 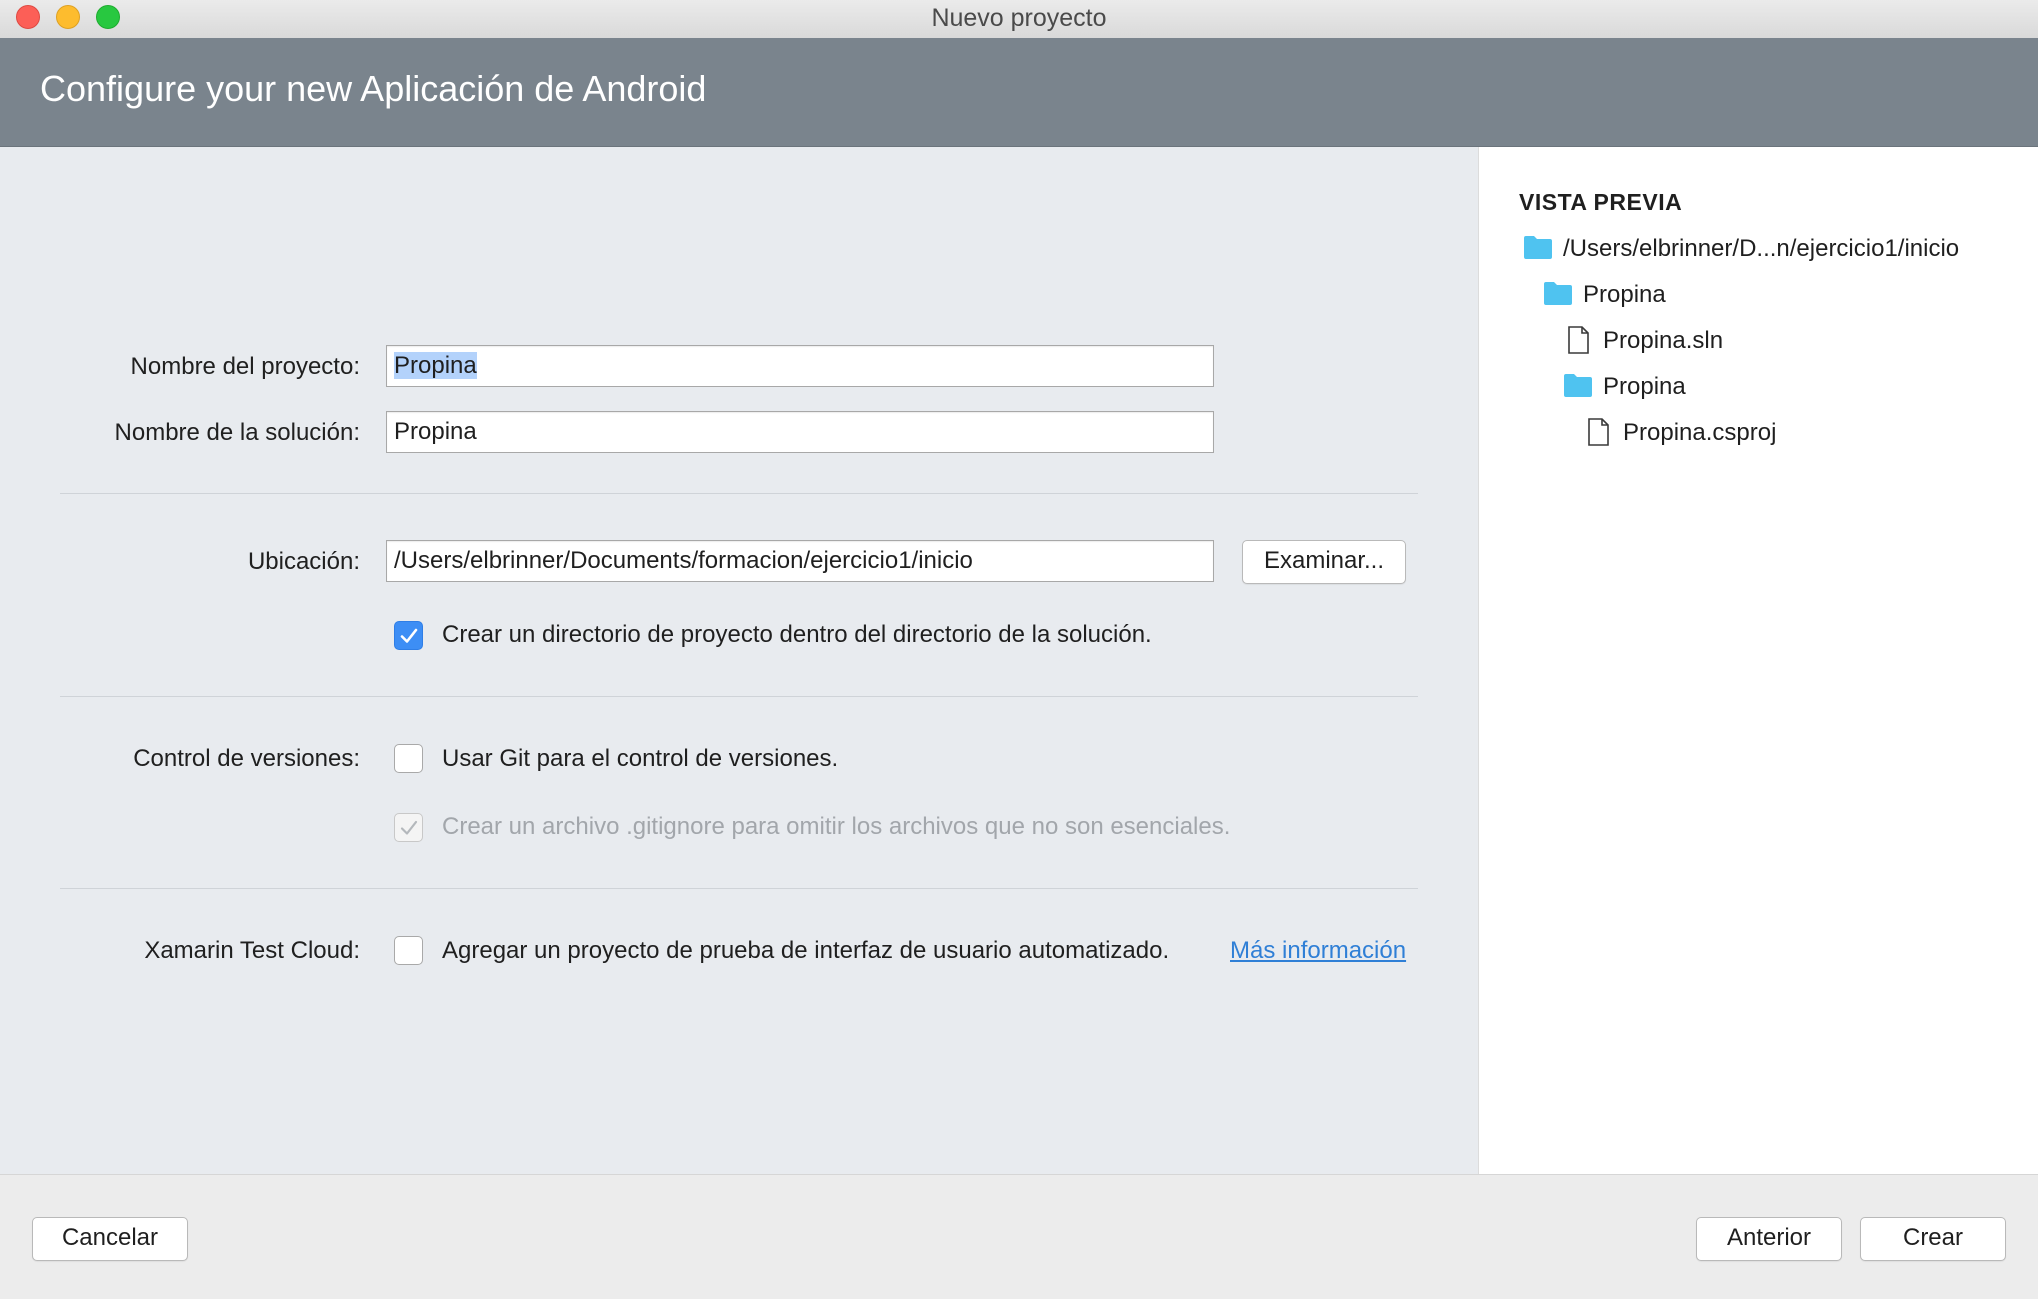 I want to click on gitignore-checkbox, so click(x=408, y=827).